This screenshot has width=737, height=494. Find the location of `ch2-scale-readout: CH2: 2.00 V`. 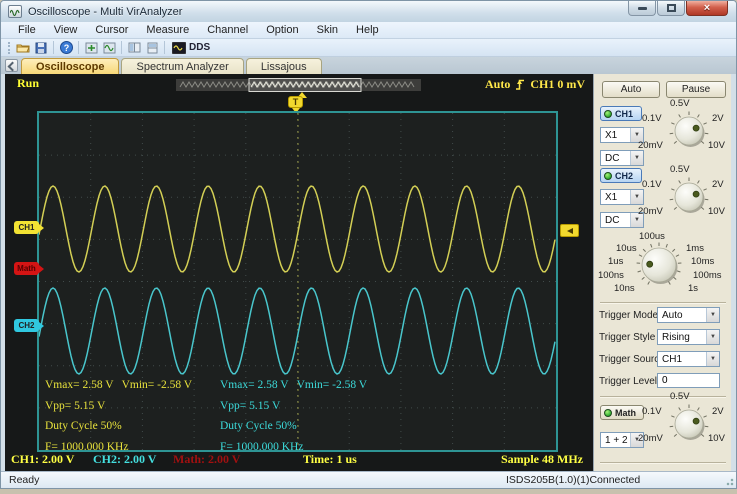

ch2-scale-readout: CH2: 2.00 V is located at coordinates (125, 459).